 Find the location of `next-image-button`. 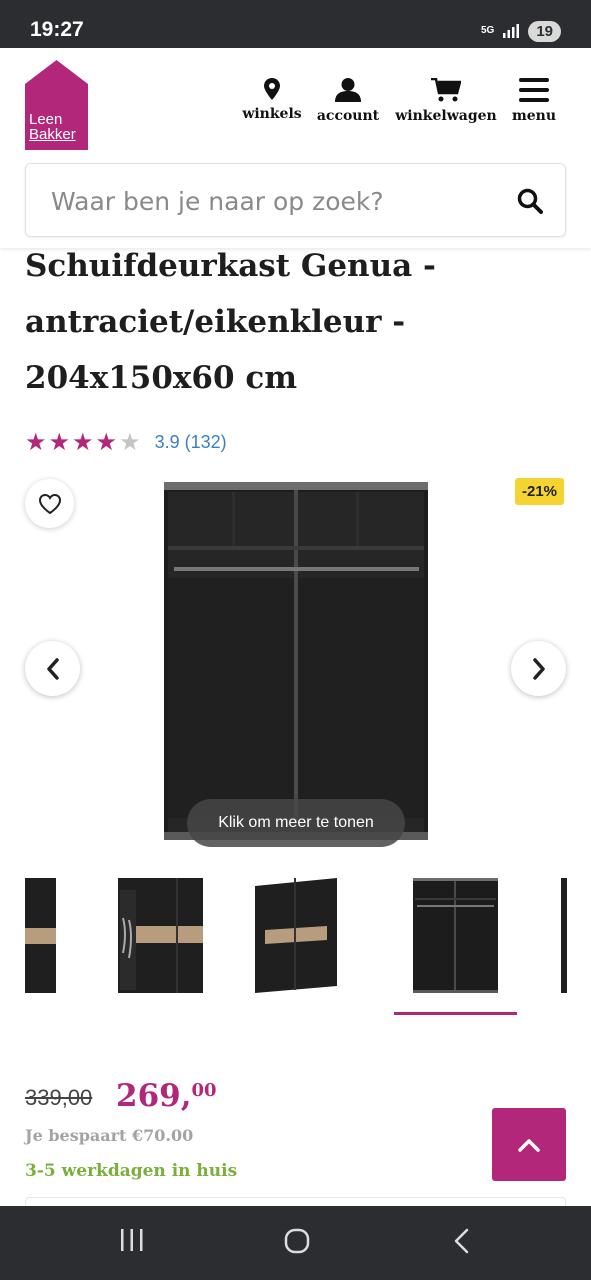

next-image-button is located at coordinates (538, 668).